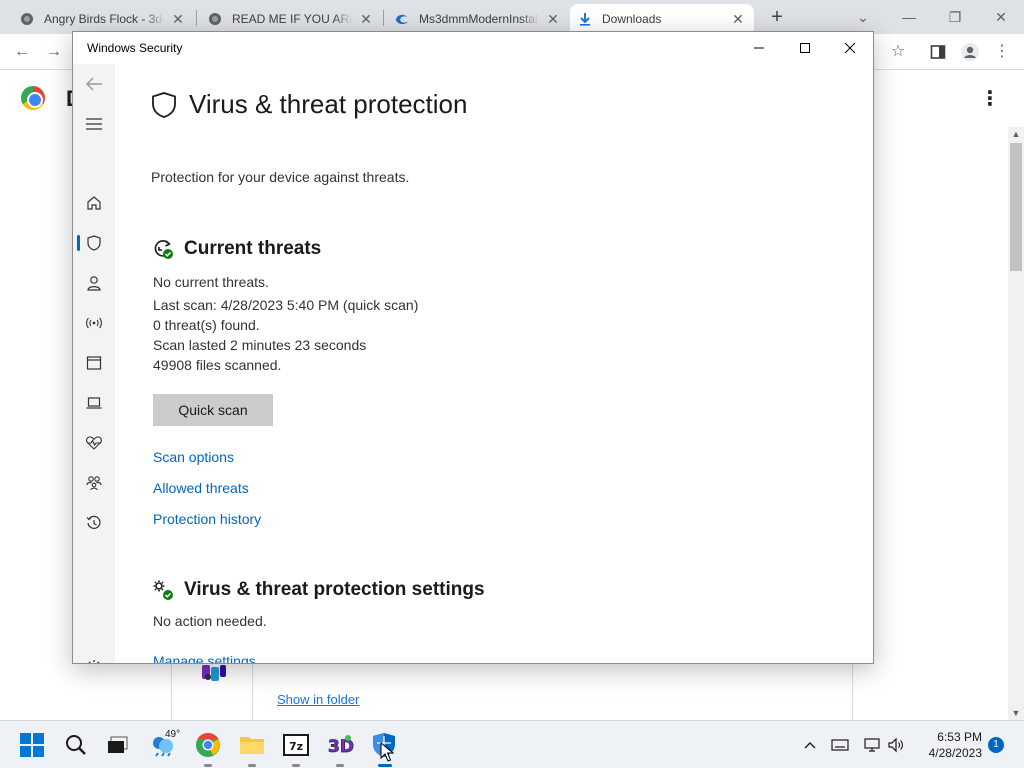  I want to click on taskbar: 49° 7z 3D 6:53 PM 4/28/2023 1, so click(512, 744).